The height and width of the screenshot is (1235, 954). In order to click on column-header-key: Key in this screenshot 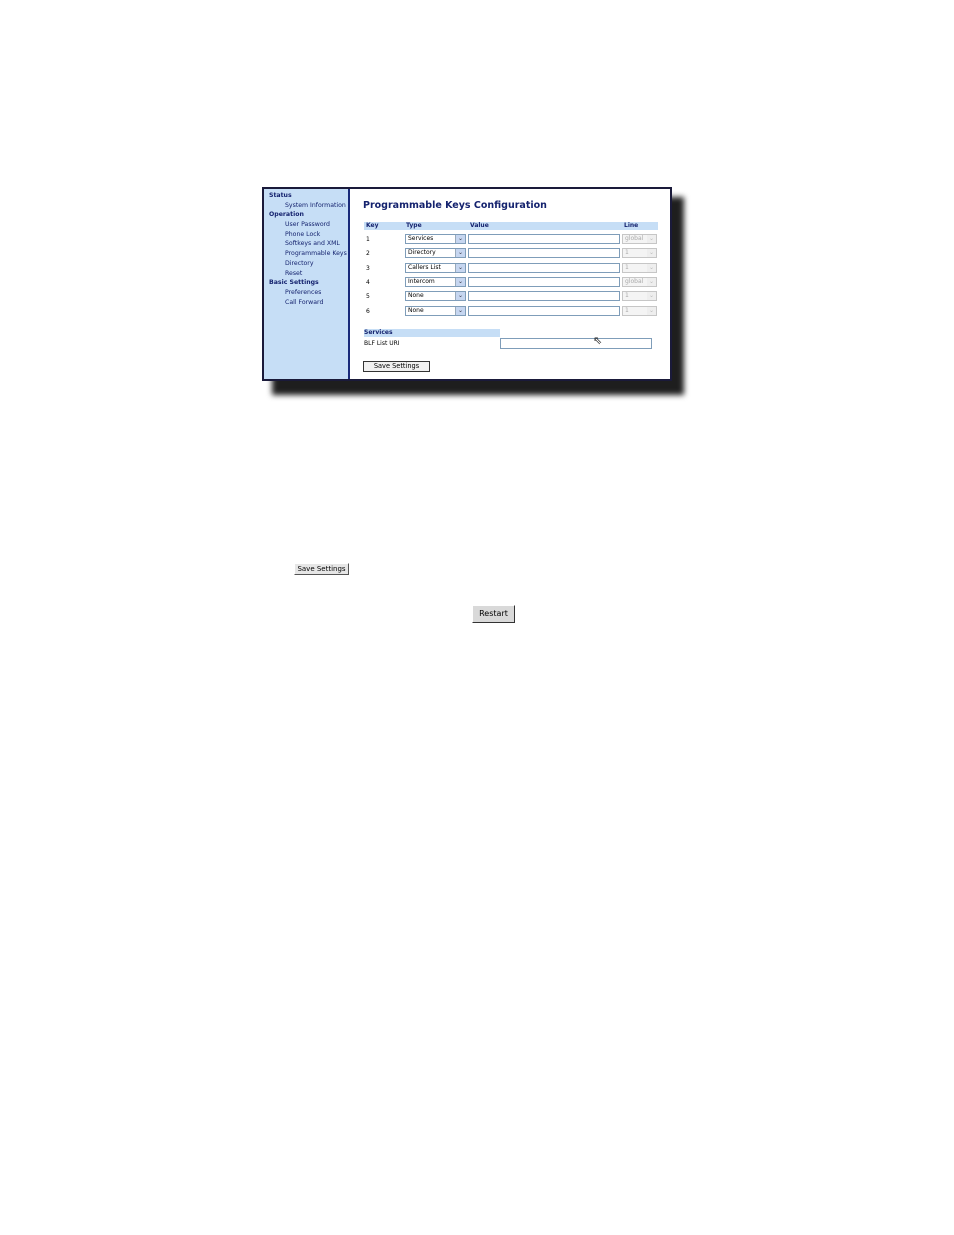, I will do `click(372, 225)`.